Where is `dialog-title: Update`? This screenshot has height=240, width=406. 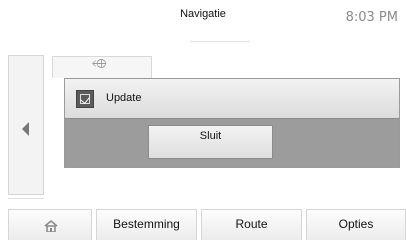
dialog-title: Update is located at coordinates (124, 98).